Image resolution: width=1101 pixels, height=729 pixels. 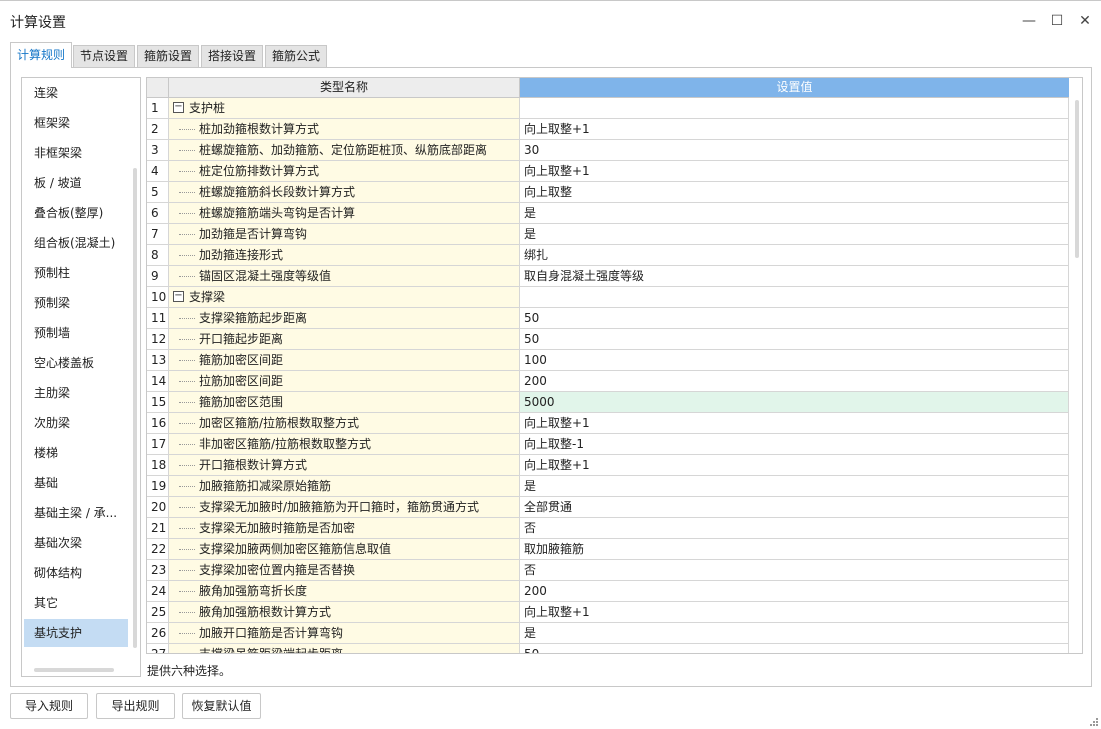 I want to click on value-cell: 100, so click(x=794, y=360).